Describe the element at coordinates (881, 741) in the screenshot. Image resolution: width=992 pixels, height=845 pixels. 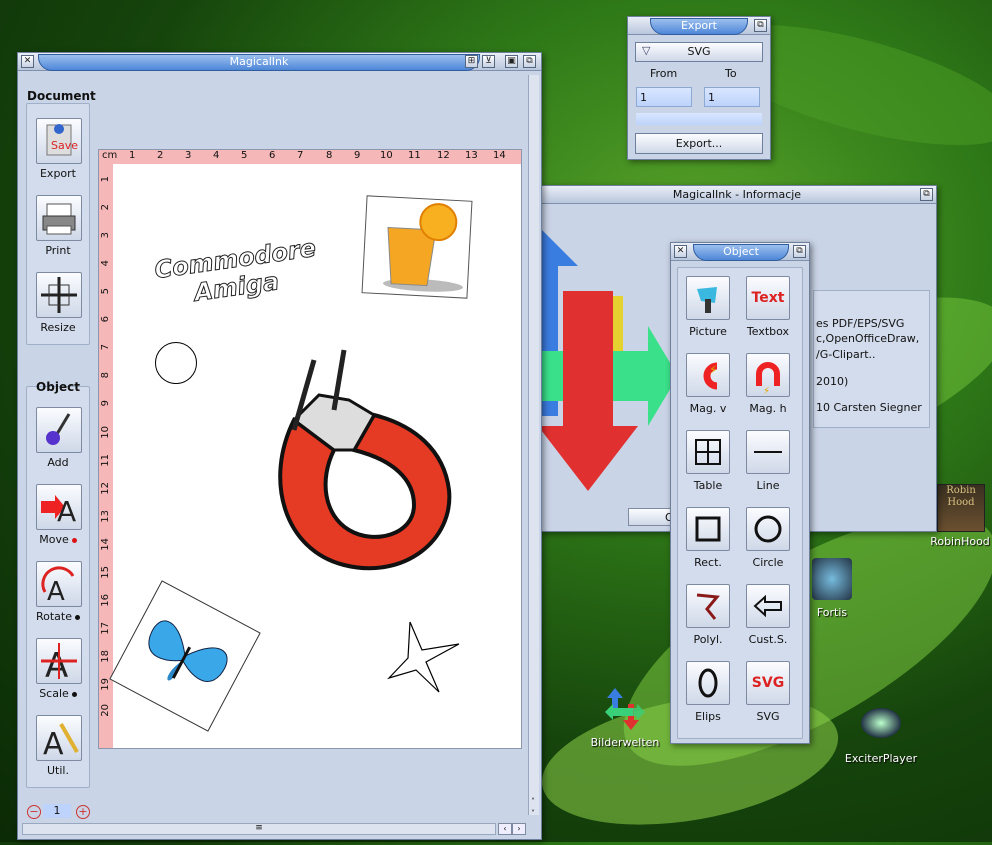
I see `desktop-icon-exciterplayer: ExciterPlayer` at that location.